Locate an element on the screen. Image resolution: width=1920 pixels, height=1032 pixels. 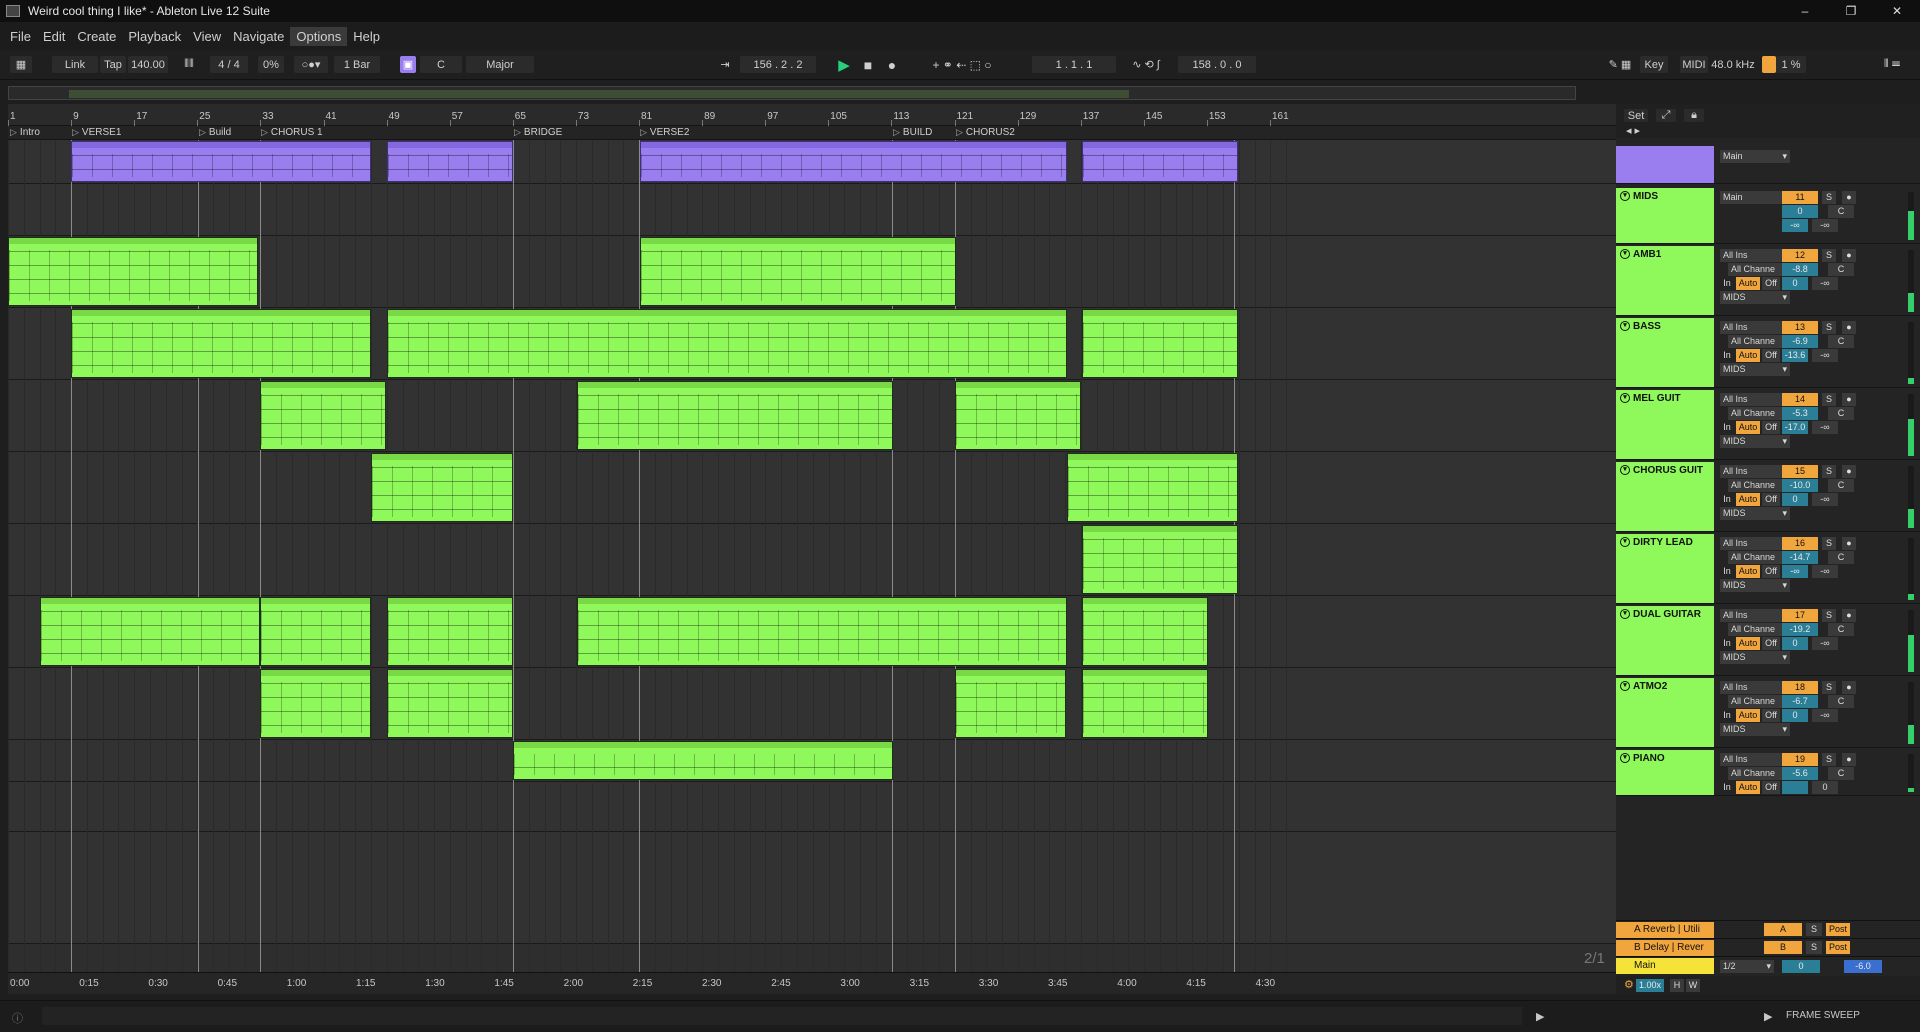
locator-bridge: BRIDGE is located at coordinates (538, 132).